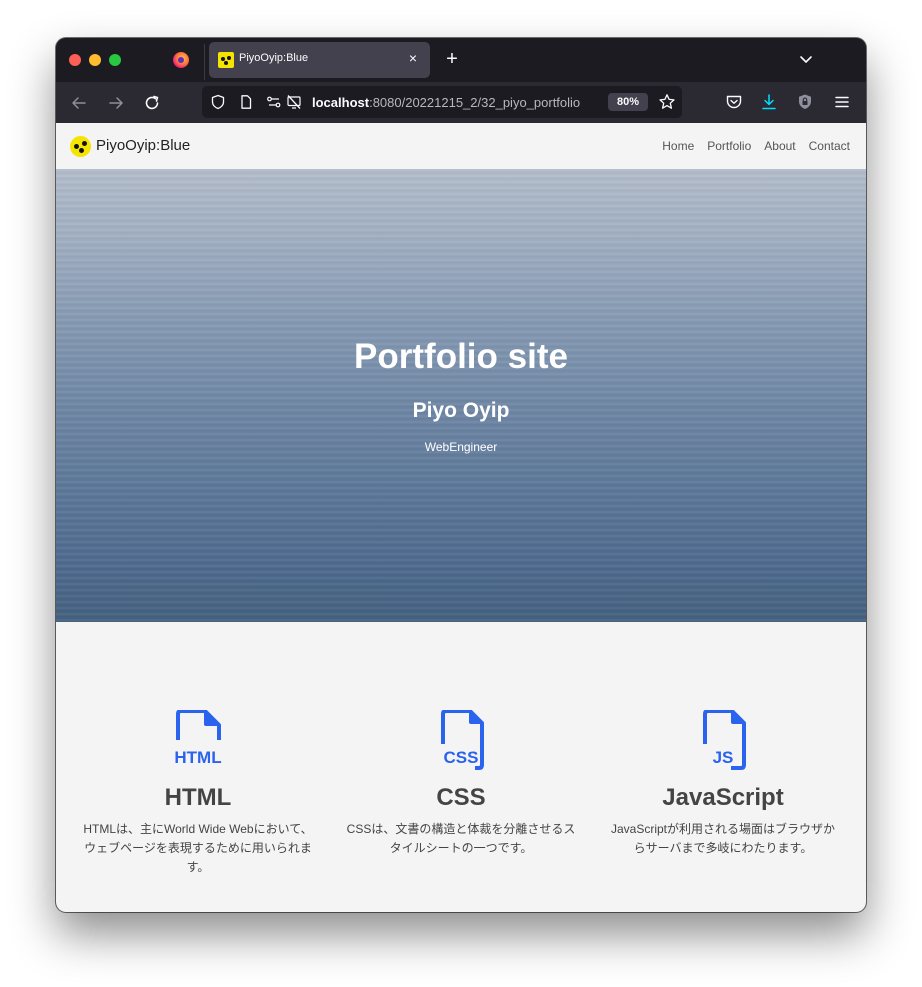 Image resolution: width=922 pixels, height=987 pixels. Describe the element at coordinates (829, 146) in the screenshot. I see `nav-link-contact: Contact` at that location.